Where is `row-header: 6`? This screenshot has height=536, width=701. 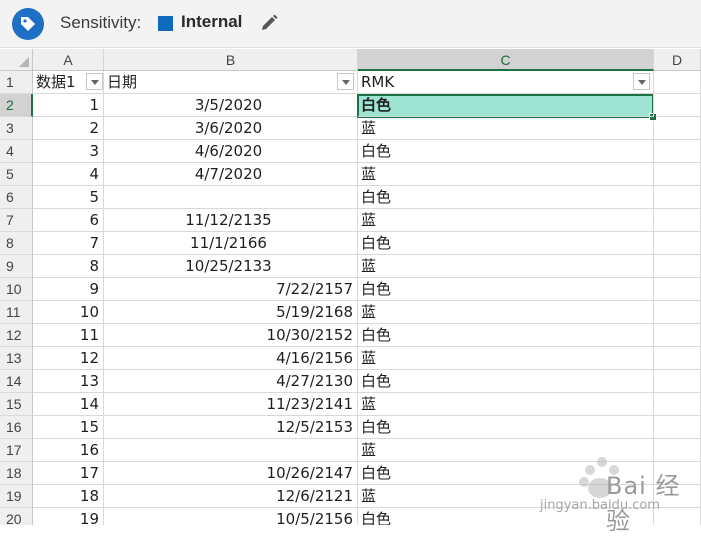
row-header: 6 is located at coordinates (16, 197).